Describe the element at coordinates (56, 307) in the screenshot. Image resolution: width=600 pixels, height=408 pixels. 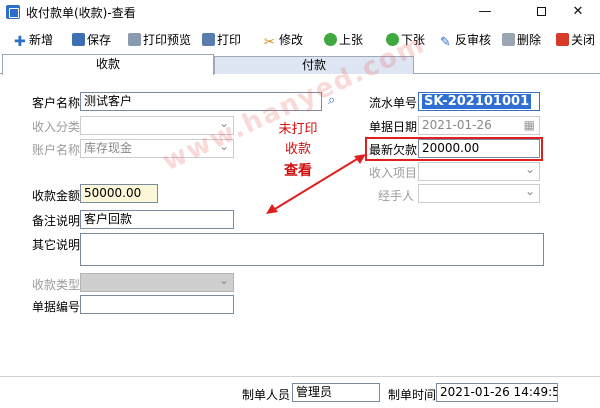
I see `doc-no-label: 单据编号` at that location.